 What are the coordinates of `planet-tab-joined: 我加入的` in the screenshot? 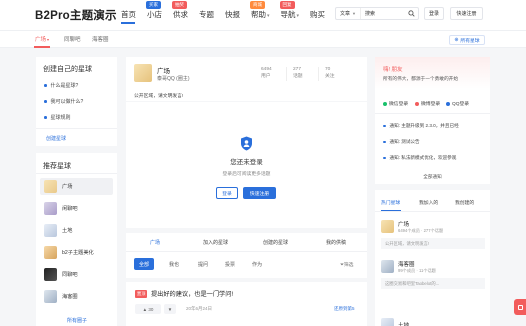 It's located at (428, 202).